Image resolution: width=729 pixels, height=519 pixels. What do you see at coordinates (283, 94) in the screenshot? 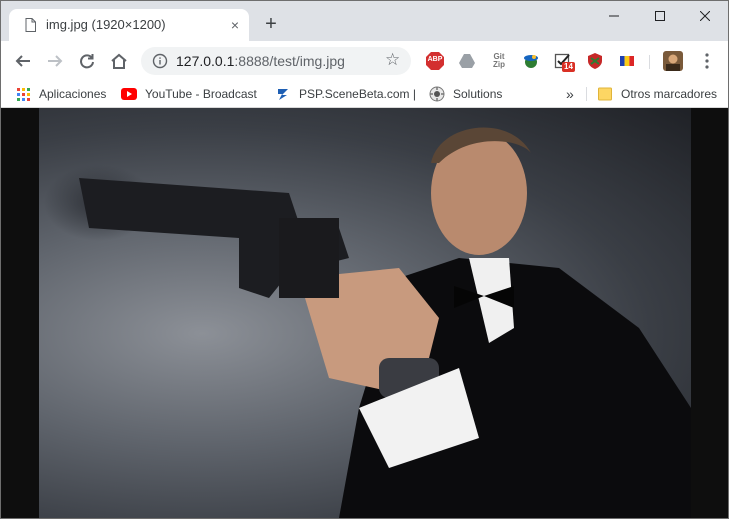
I see `pspscenebeta-icon` at bounding box center [283, 94].